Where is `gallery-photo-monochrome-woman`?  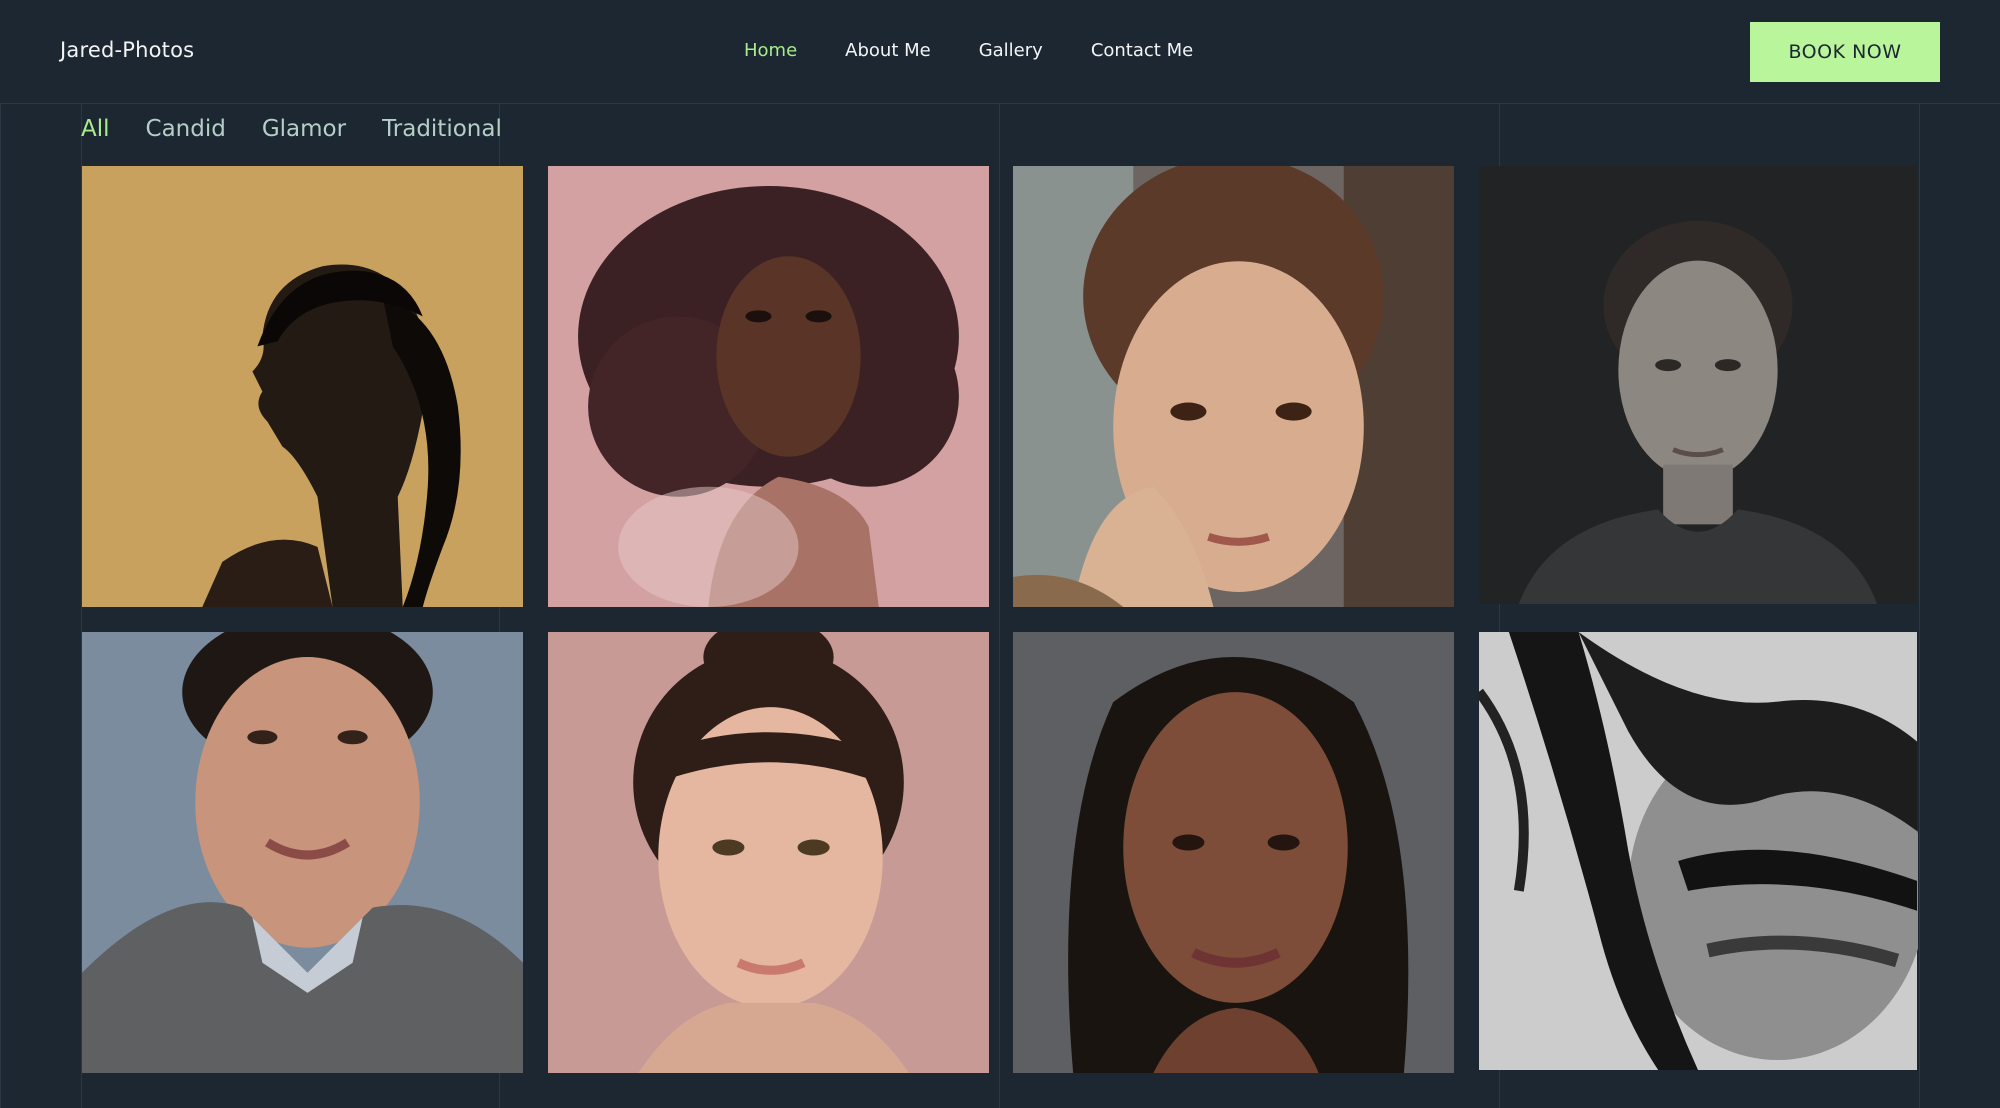 gallery-photo-monochrome-woman is located at coordinates (1698, 385).